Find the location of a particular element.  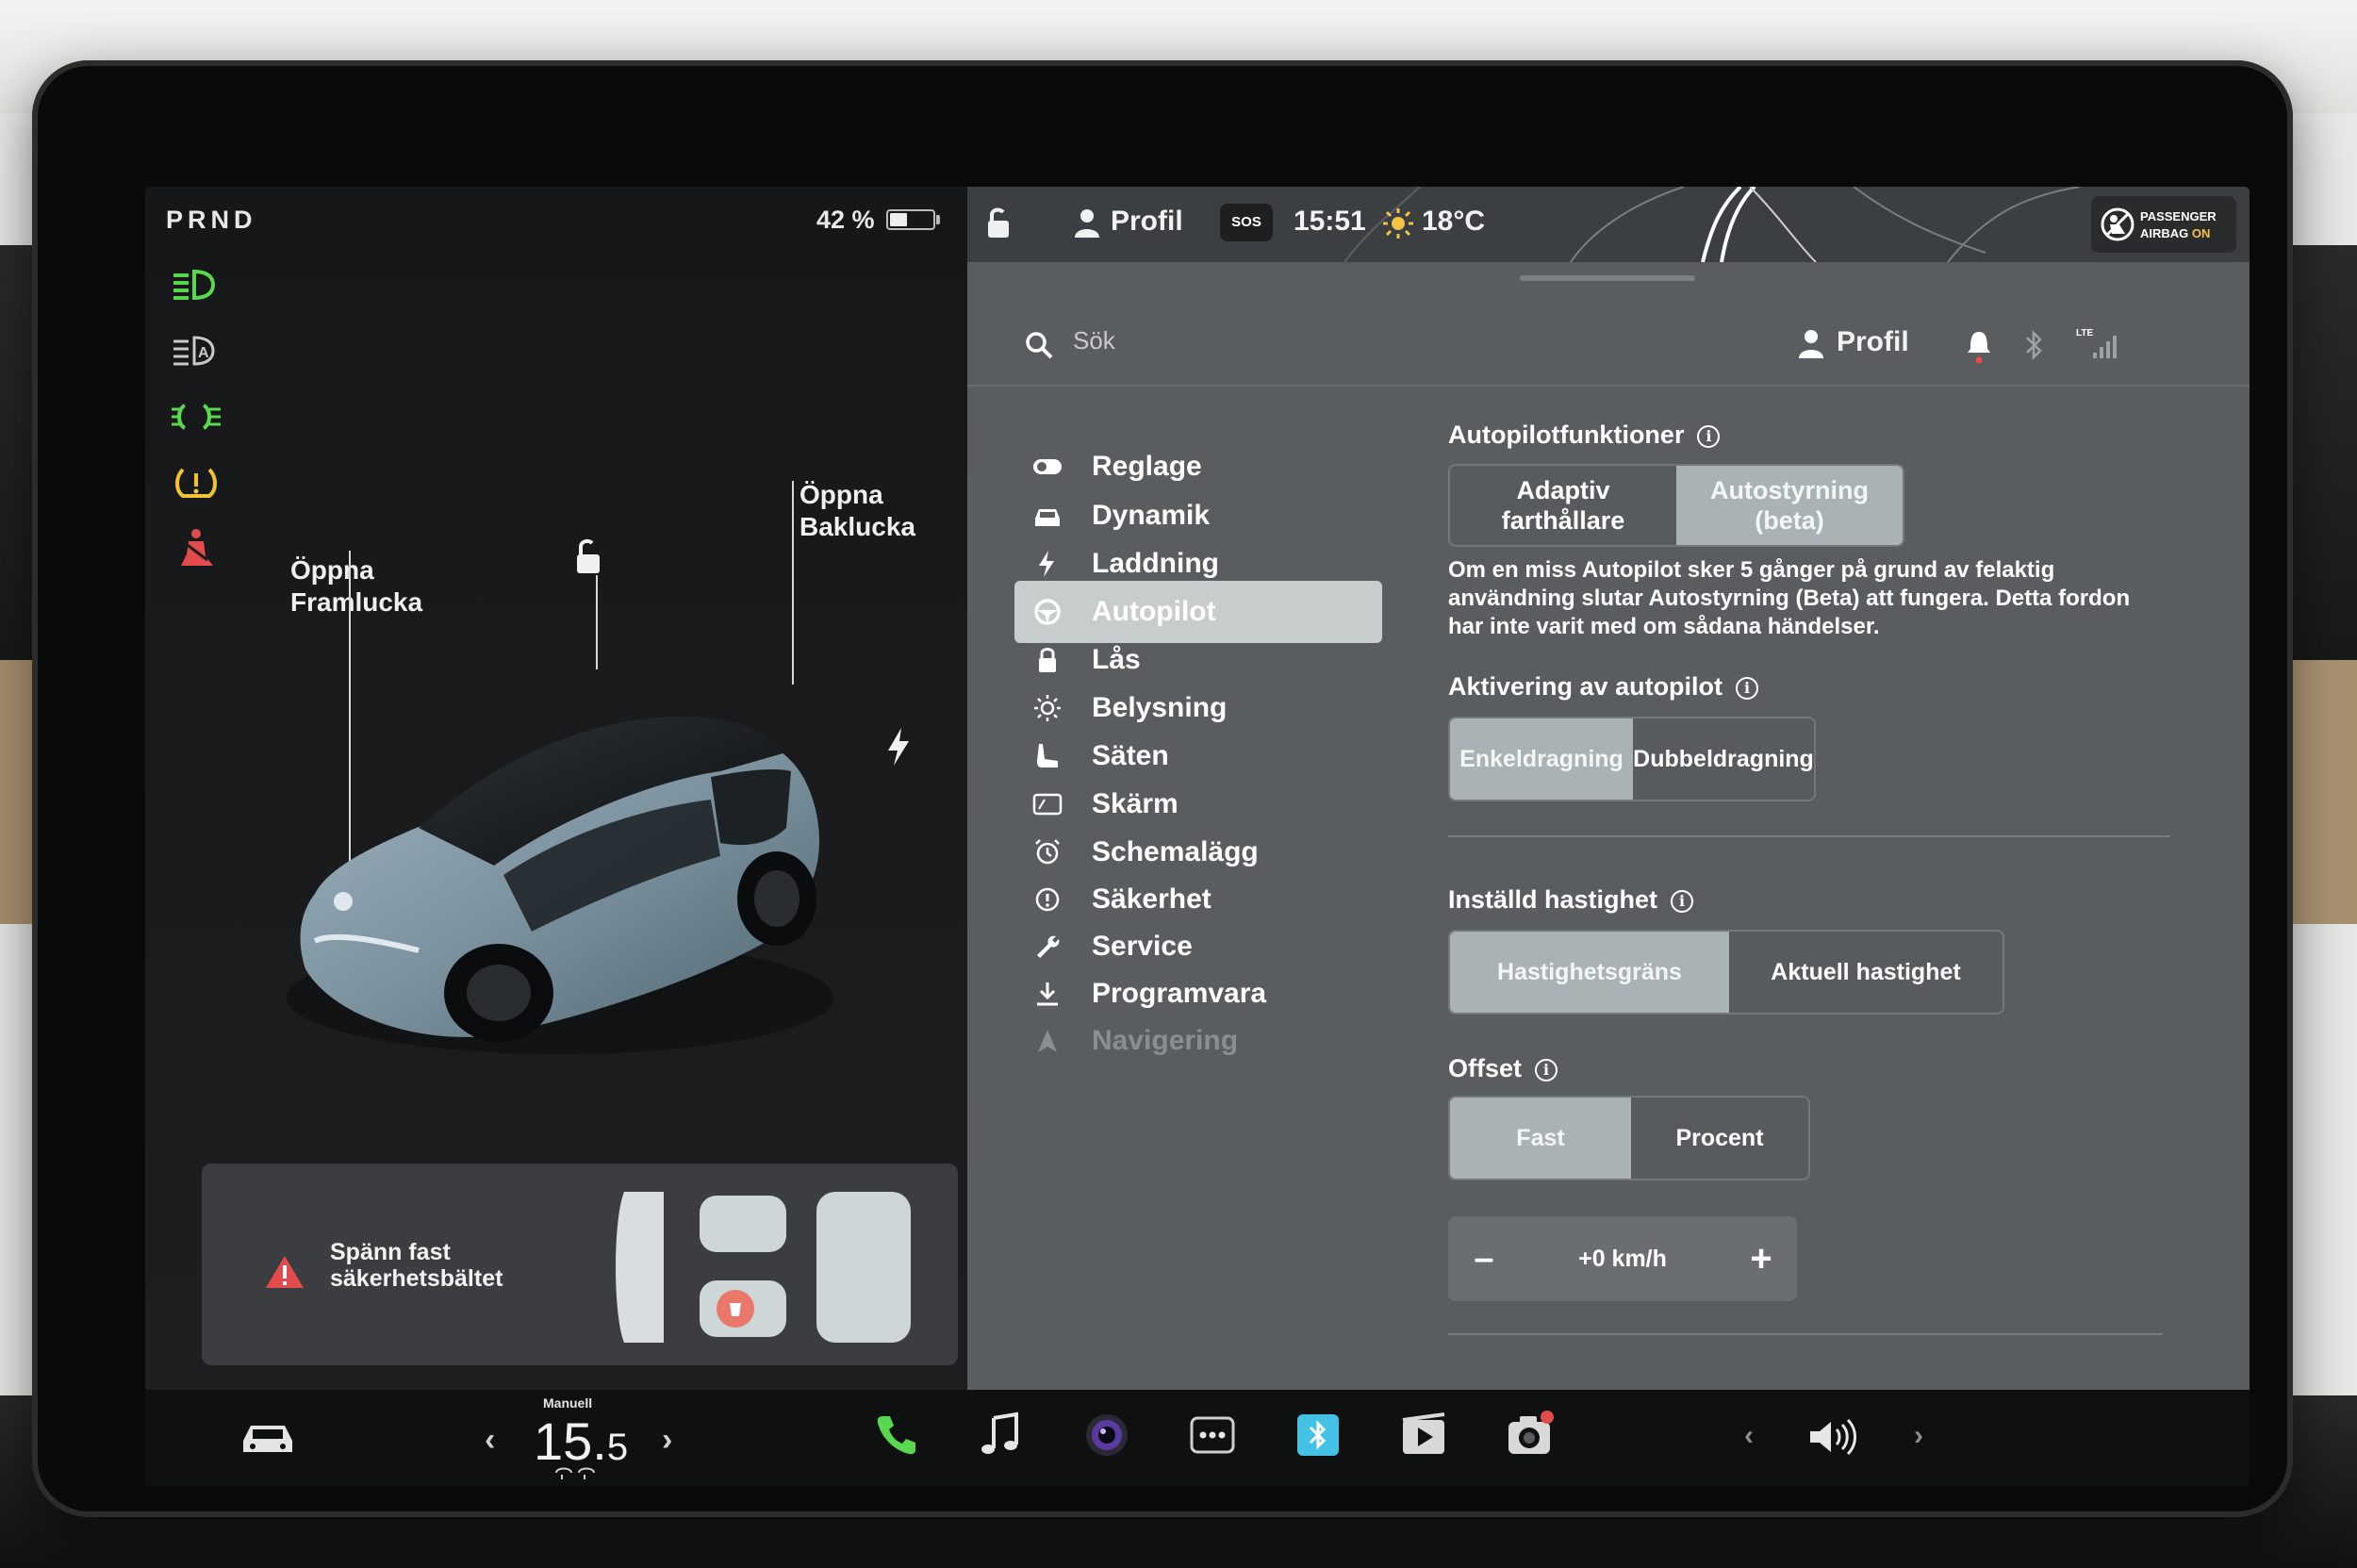

unlock-status-icon is located at coordinates (1000, 223).